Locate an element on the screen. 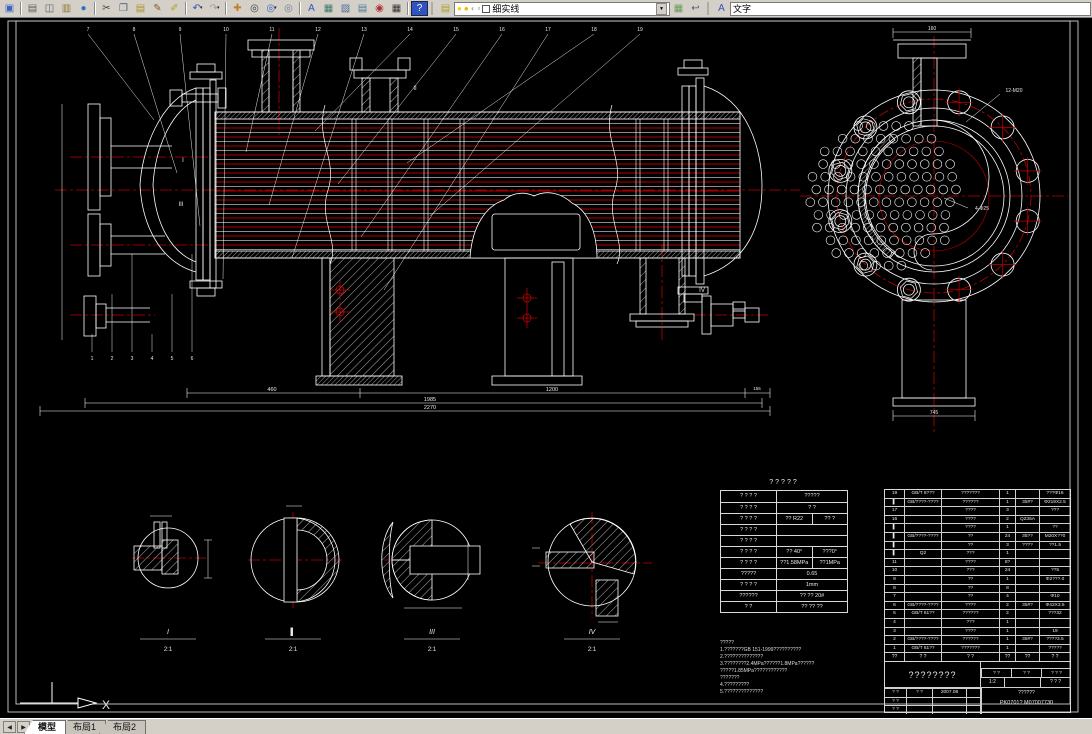 The width and height of the screenshot is (1092, 734). spec-cell-label: ? ? is located at coordinates (749, 607).